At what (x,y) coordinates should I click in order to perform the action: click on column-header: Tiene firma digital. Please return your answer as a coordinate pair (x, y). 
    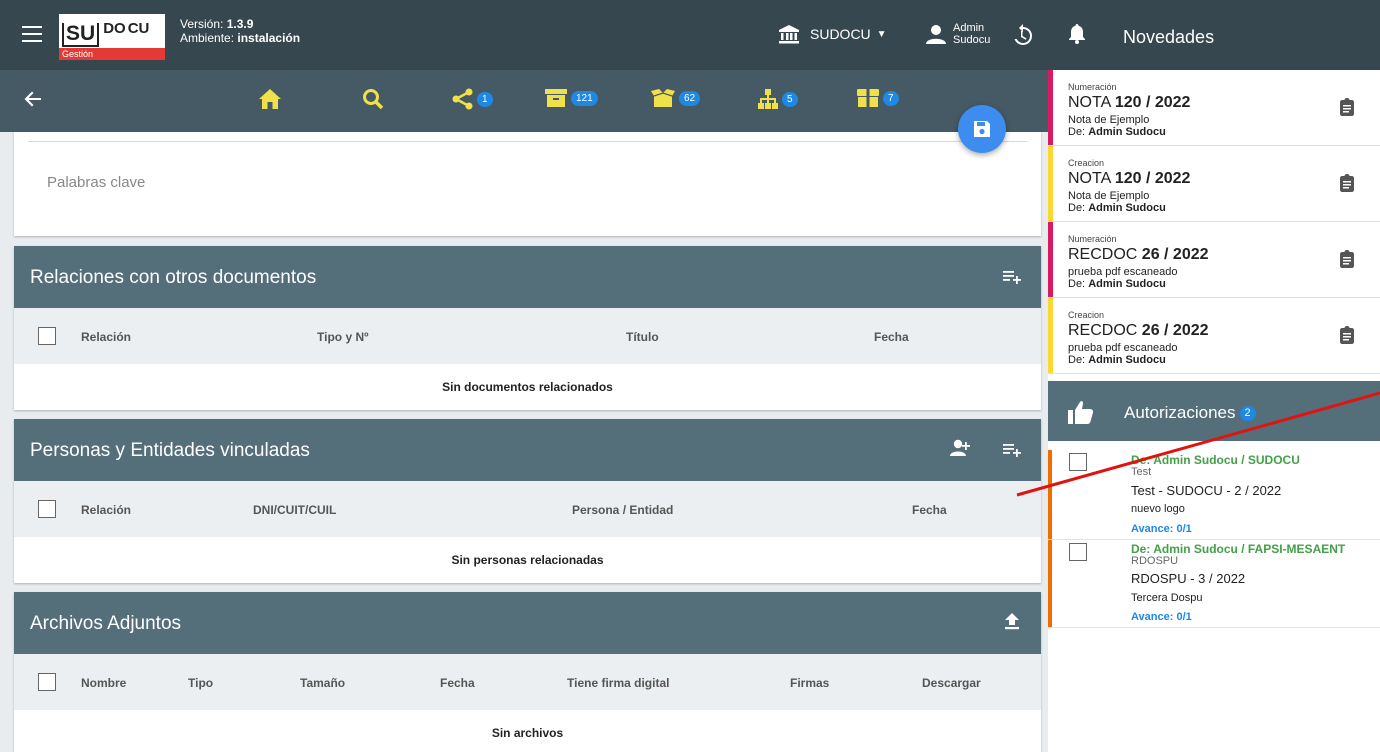
    Looking at the image, I should click on (618, 683).